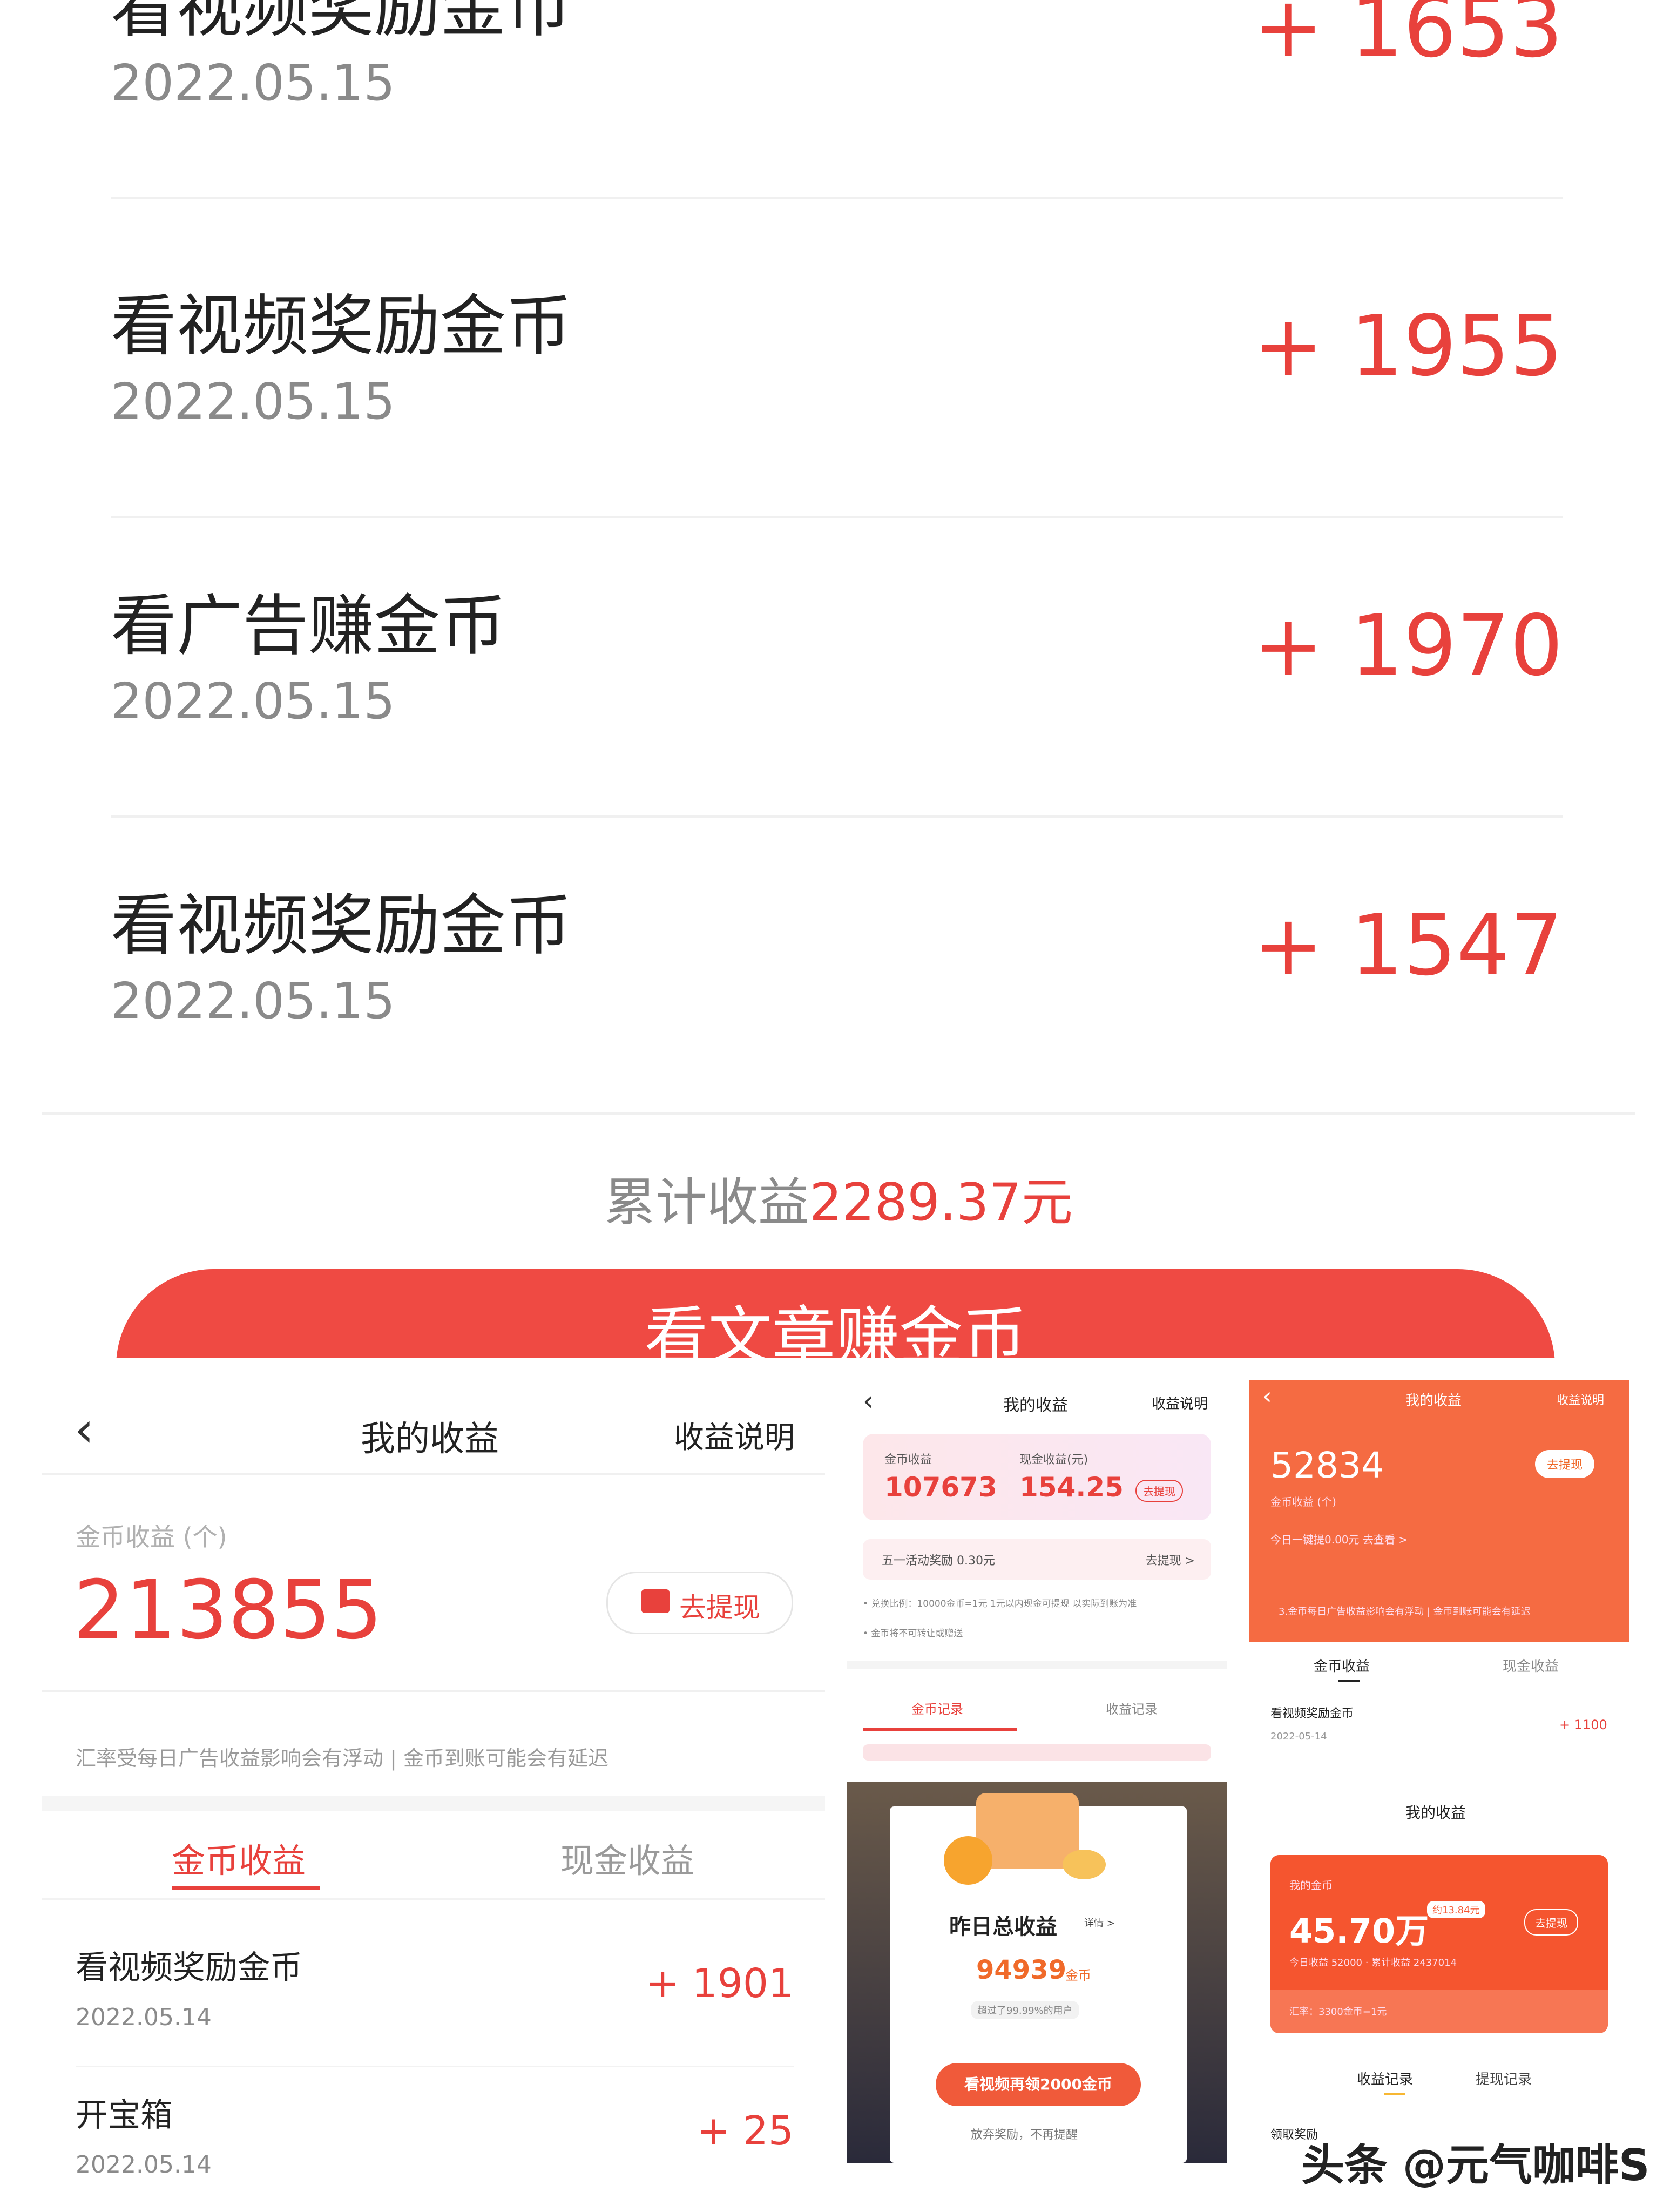  What do you see at coordinates (1338, 2012) in the screenshot?
I see `card-line2: 汇率：3300金币=1元` at bounding box center [1338, 2012].